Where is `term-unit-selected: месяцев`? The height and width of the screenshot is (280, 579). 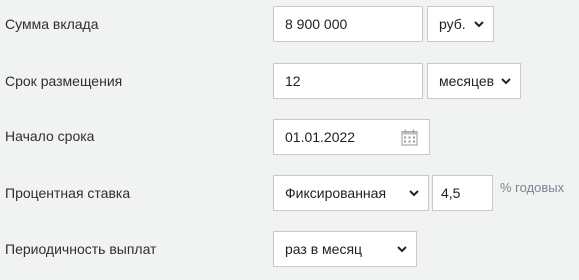 term-unit-selected: месяцев is located at coordinates (467, 81).